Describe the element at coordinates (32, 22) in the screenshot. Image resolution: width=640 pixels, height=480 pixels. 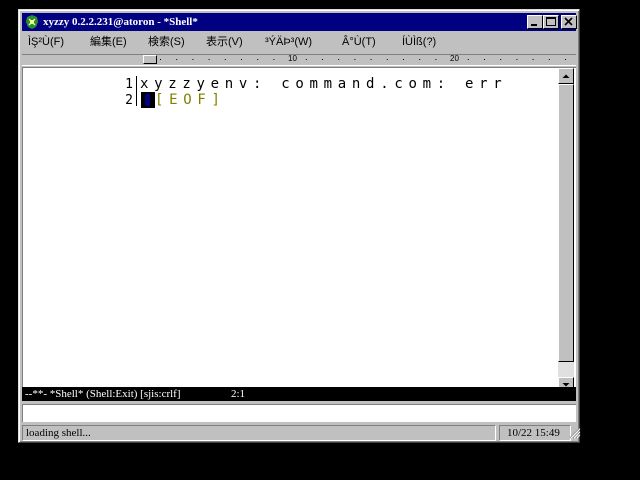
I see `xyzzy-app-icon` at that location.